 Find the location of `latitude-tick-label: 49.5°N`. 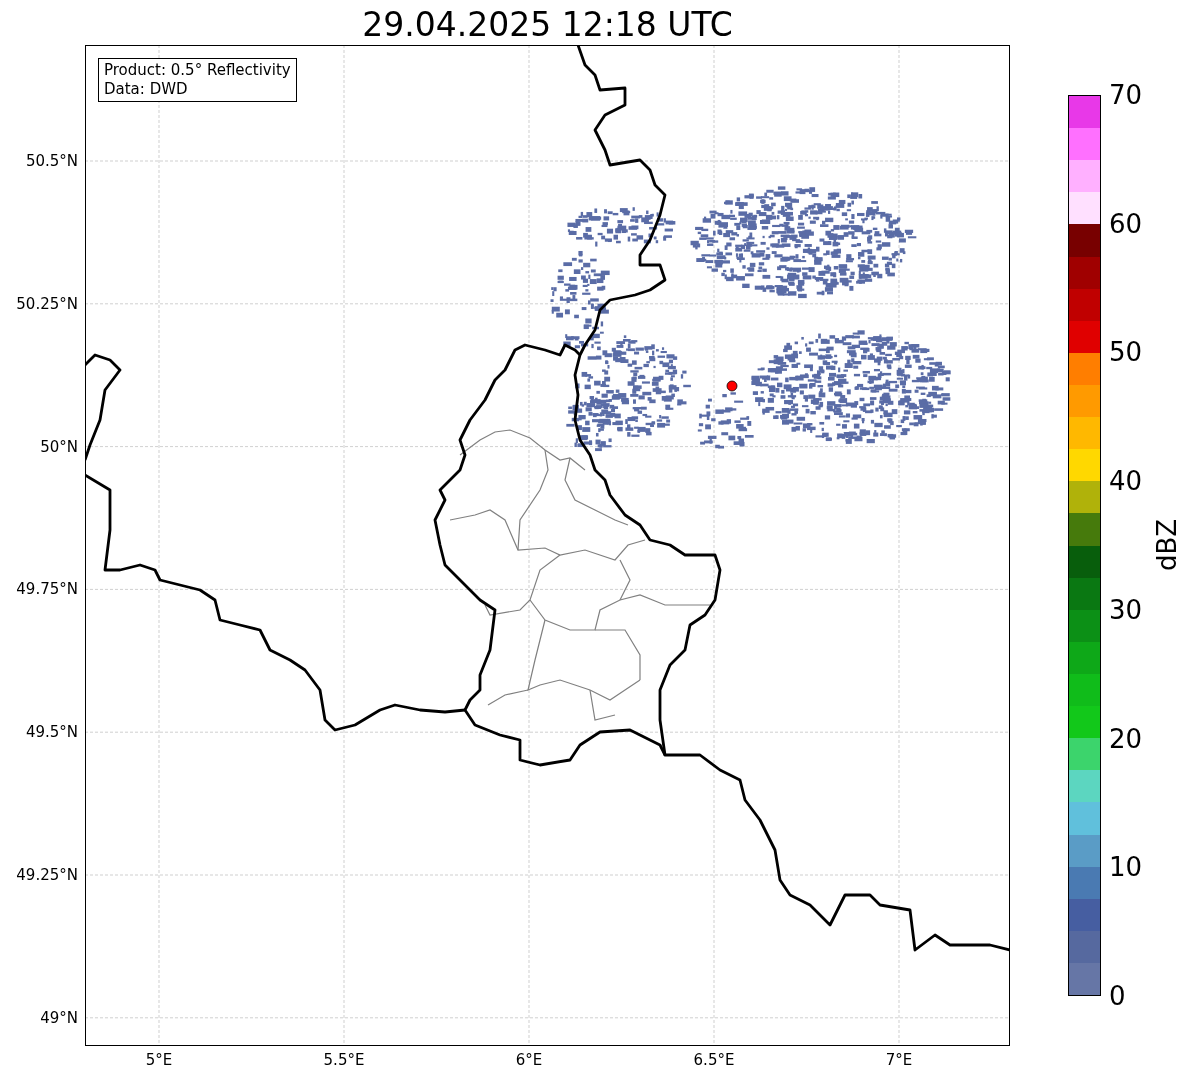

latitude-tick-label: 49.5°N is located at coordinates (51, 732).